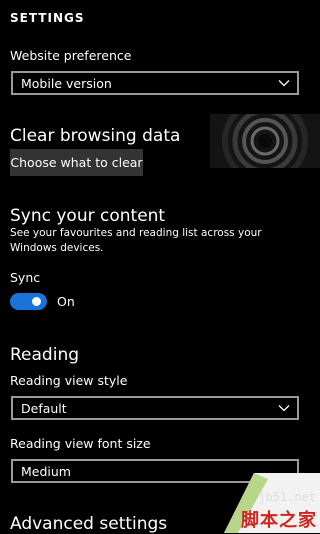  I want to click on reading-view-style-select: Default, so click(155, 408).